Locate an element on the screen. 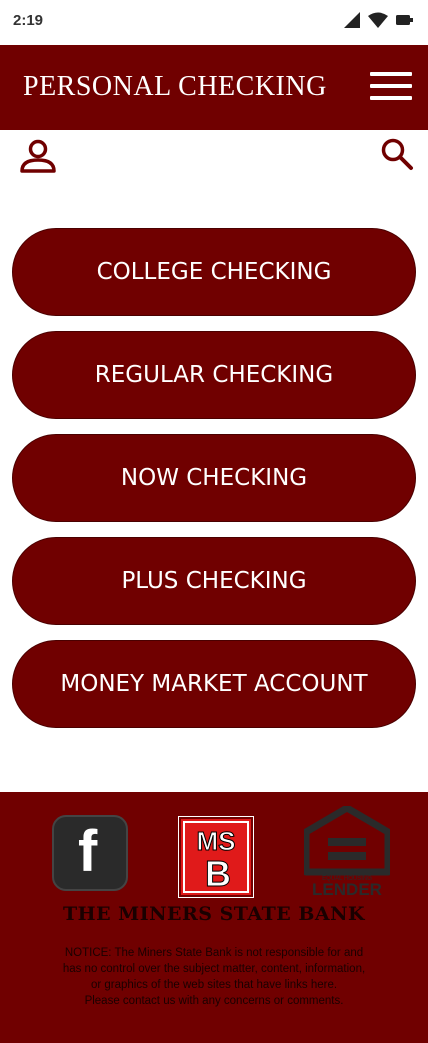 The image size is (428, 1043). wifi-icon is located at coordinates (378, 20).